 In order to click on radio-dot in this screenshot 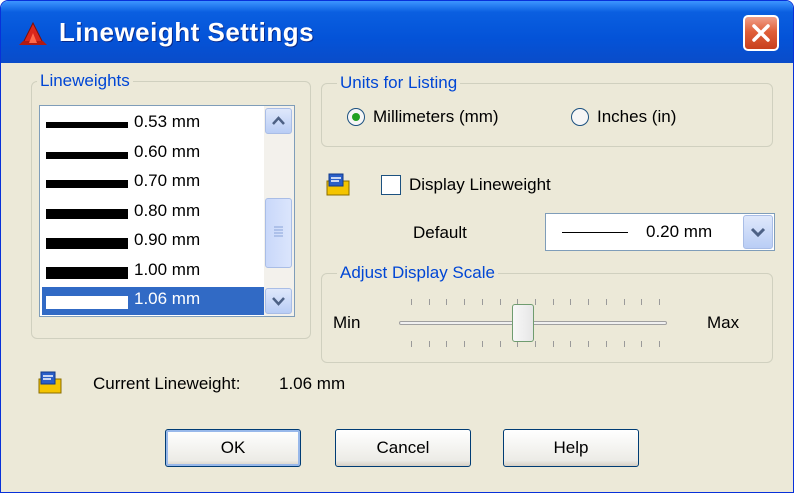, I will do `click(356, 117)`.